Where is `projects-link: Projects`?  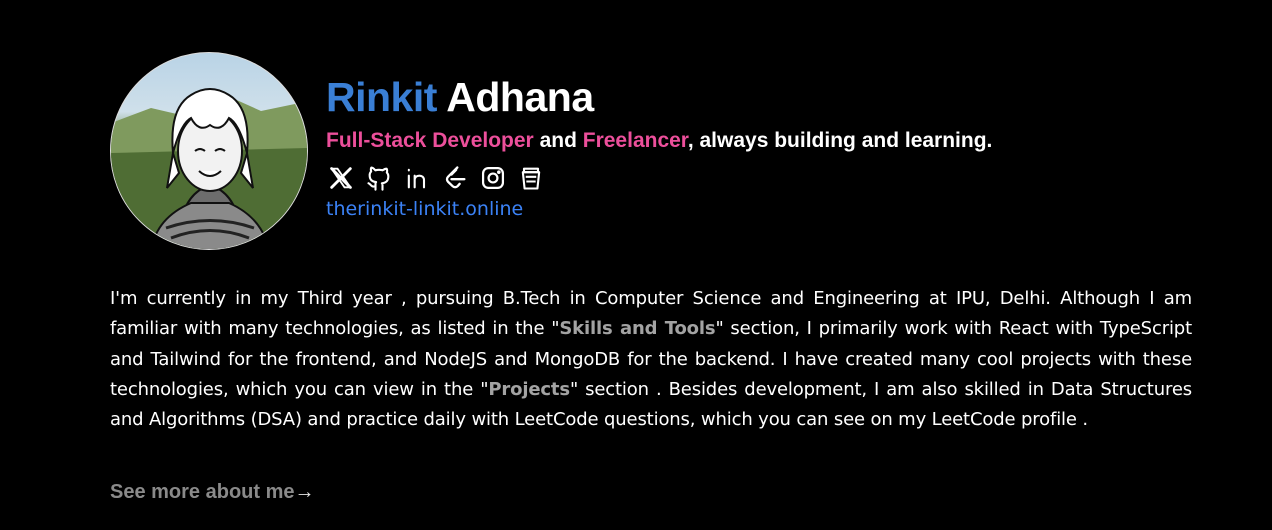 projects-link: Projects is located at coordinates (529, 389).